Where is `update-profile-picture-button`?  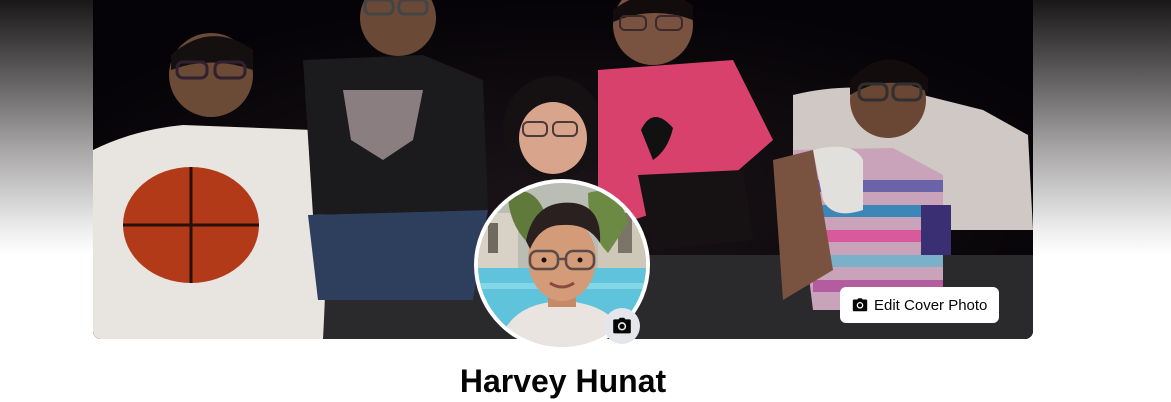 update-profile-picture-button is located at coordinates (622, 326).